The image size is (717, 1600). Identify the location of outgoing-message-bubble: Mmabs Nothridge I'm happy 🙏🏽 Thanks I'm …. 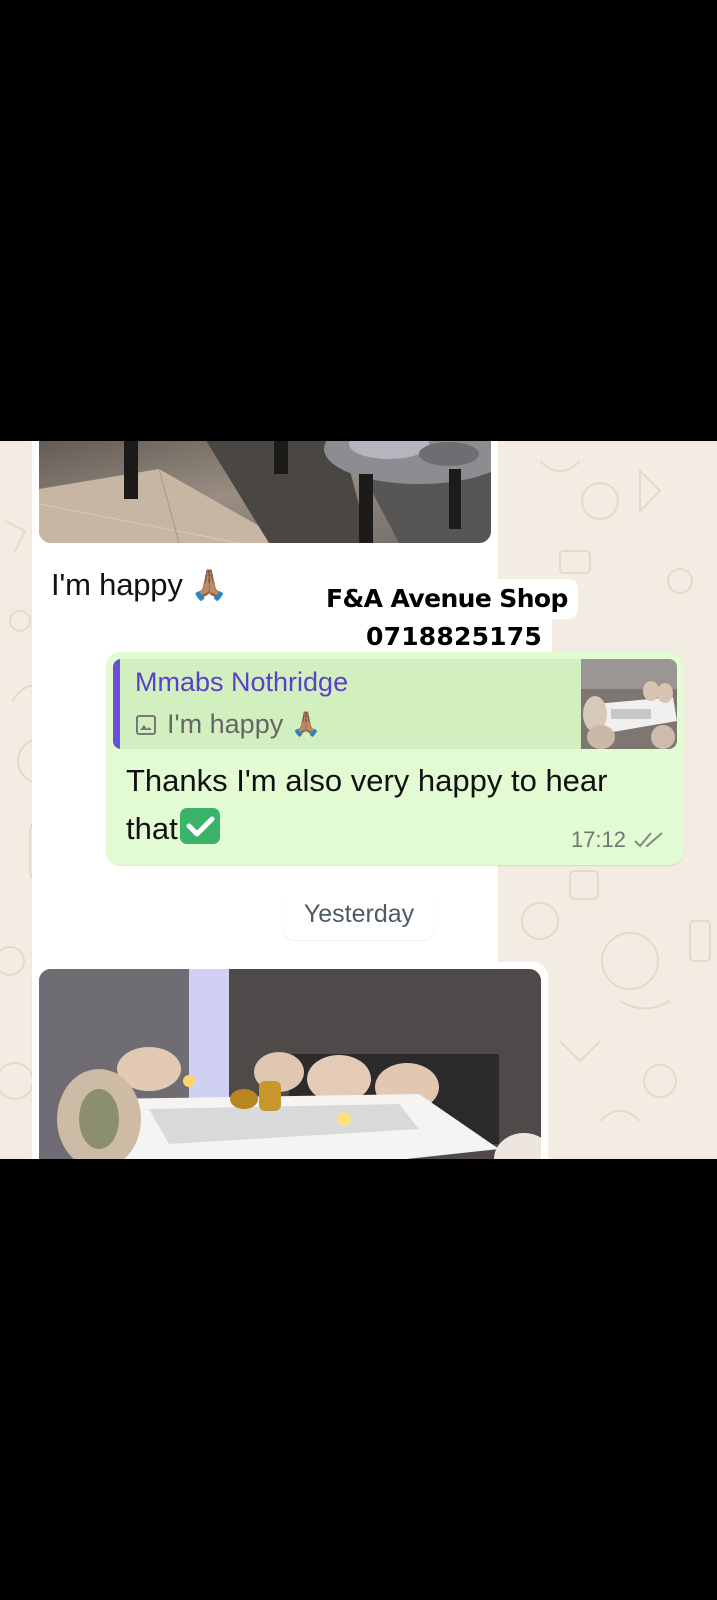
(395, 758).